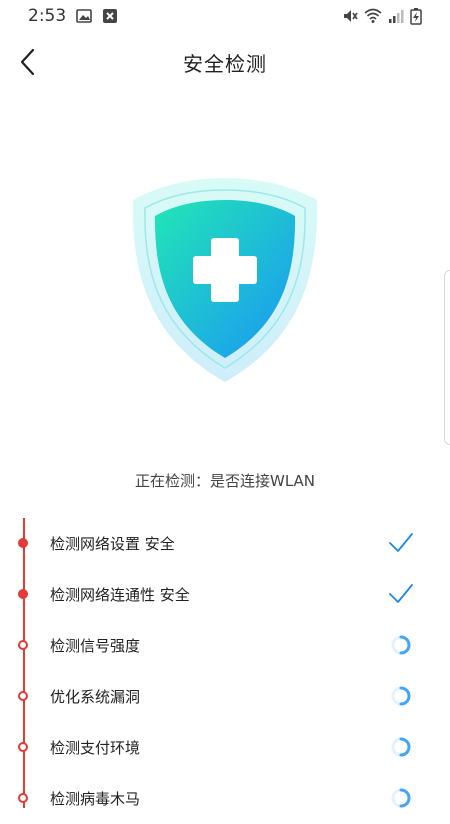  Describe the element at coordinates (120, 595) in the screenshot. I see `step-label: 检测网络连通性 安全` at that location.